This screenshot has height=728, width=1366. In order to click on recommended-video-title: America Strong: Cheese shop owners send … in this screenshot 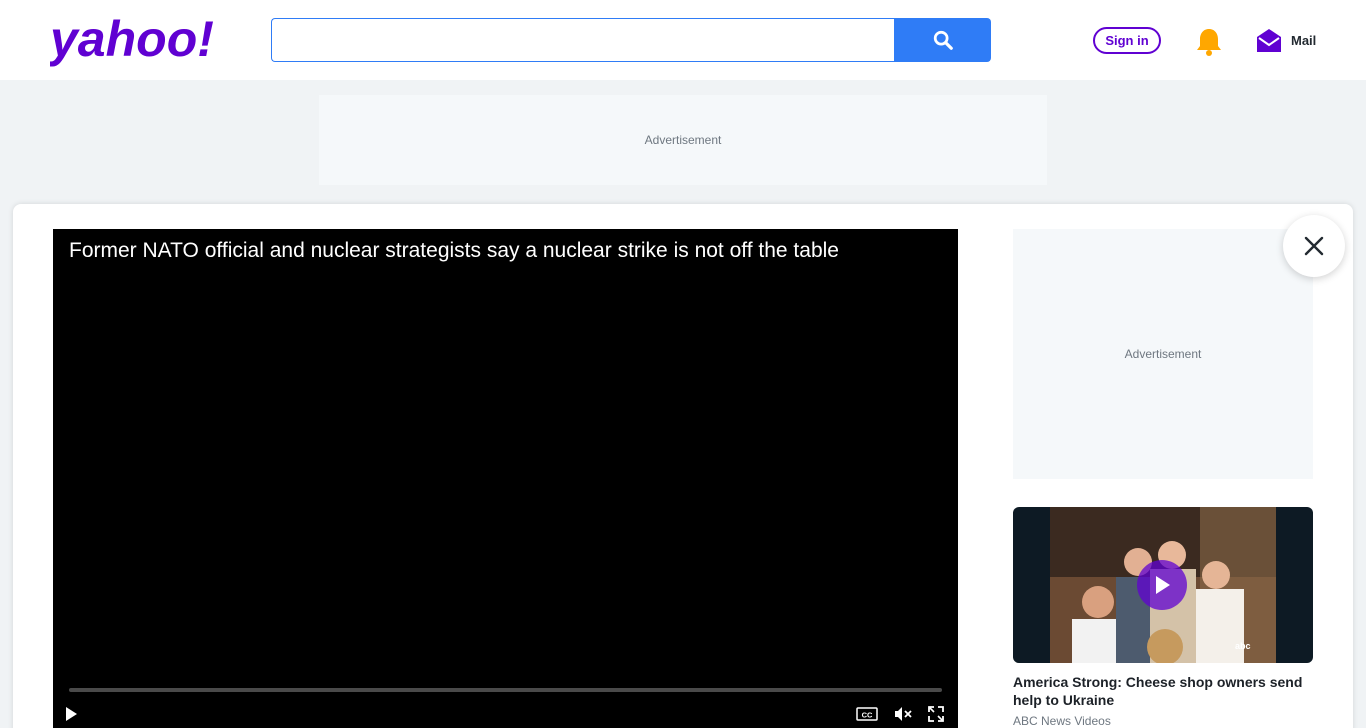, I will do `click(1158, 691)`.